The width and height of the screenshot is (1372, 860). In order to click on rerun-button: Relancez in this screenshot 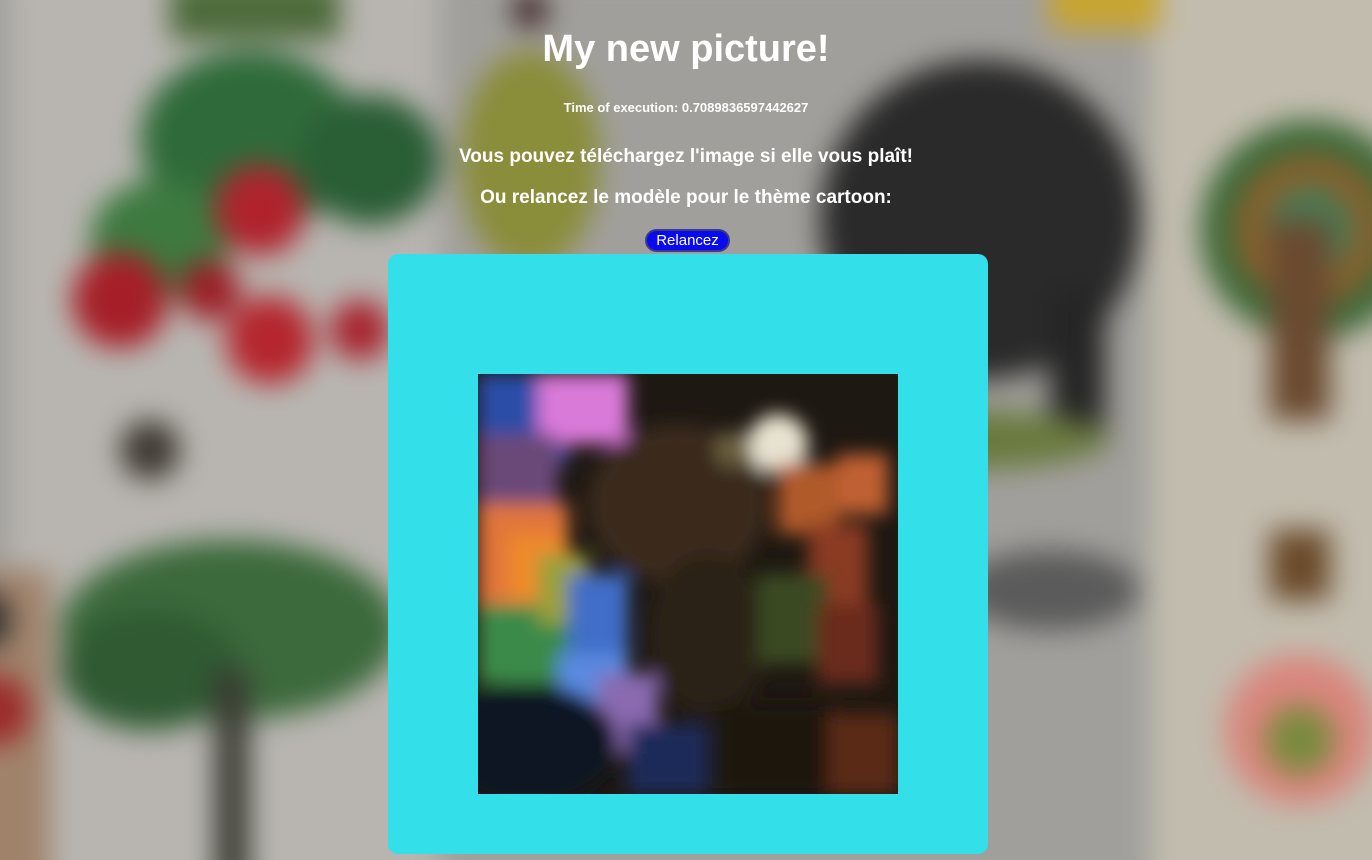, I will do `click(687, 240)`.